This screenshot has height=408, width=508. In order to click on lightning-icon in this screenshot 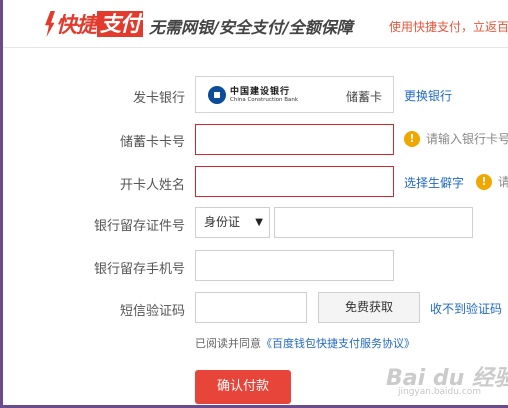, I will do `click(50, 24)`.